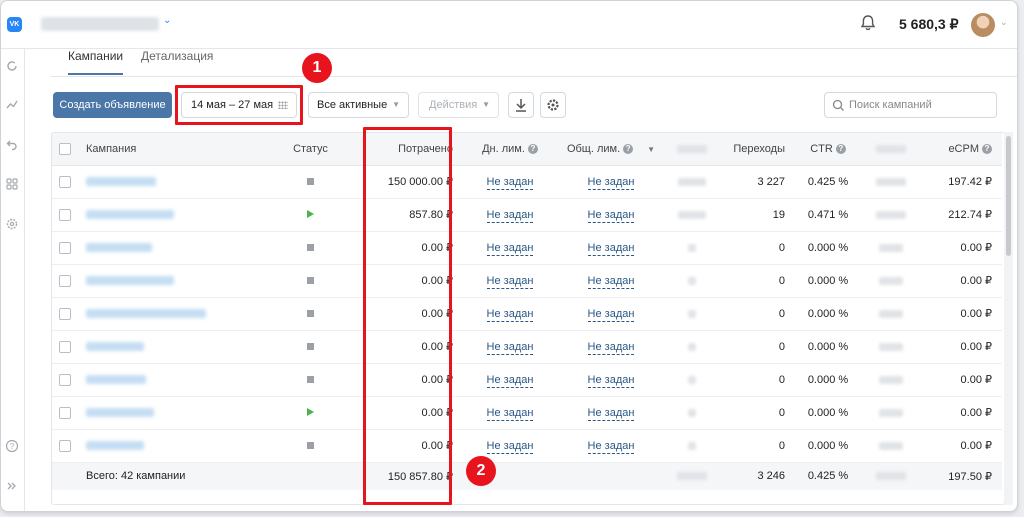 The width and height of the screenshot is (1024, 517). Describe the element at coordinates (929, 24) in the screenshot. I see `account-balance: 5 680,3 ₽` at that location.